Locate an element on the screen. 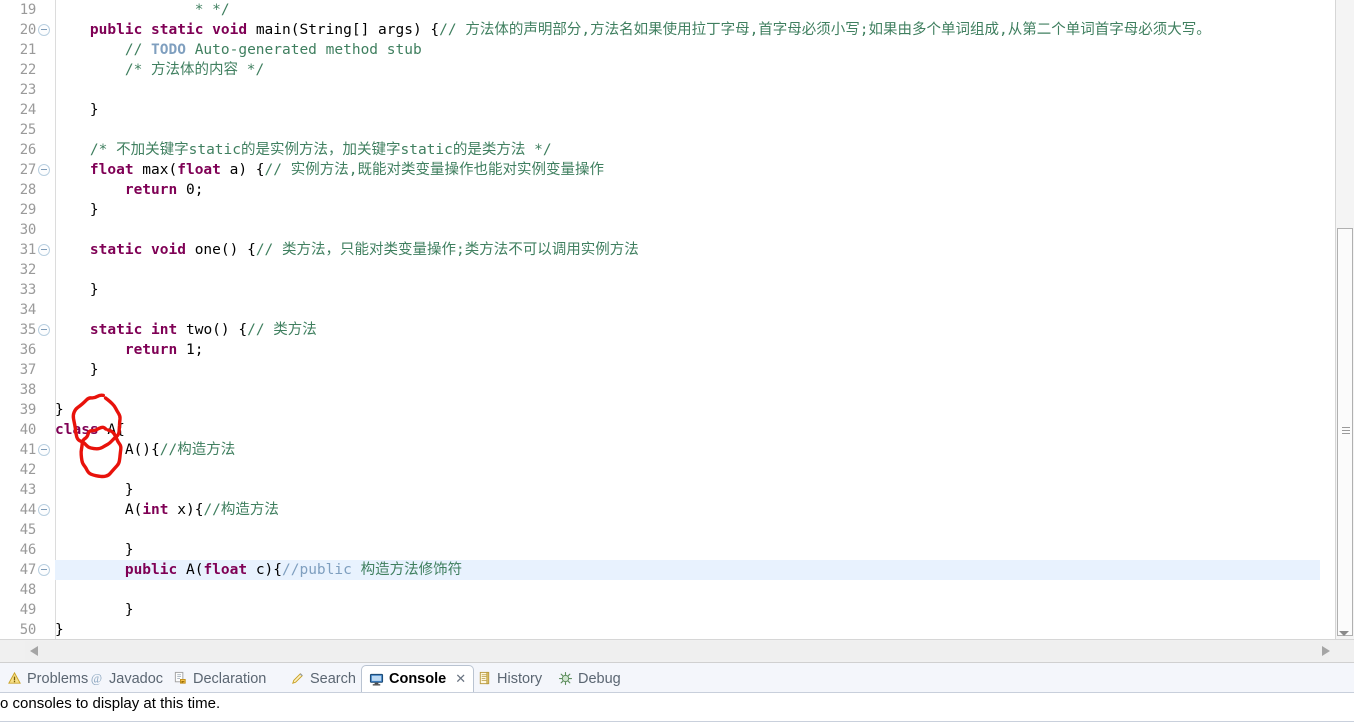  tab-search: Search is located at coordinates (323, 678).